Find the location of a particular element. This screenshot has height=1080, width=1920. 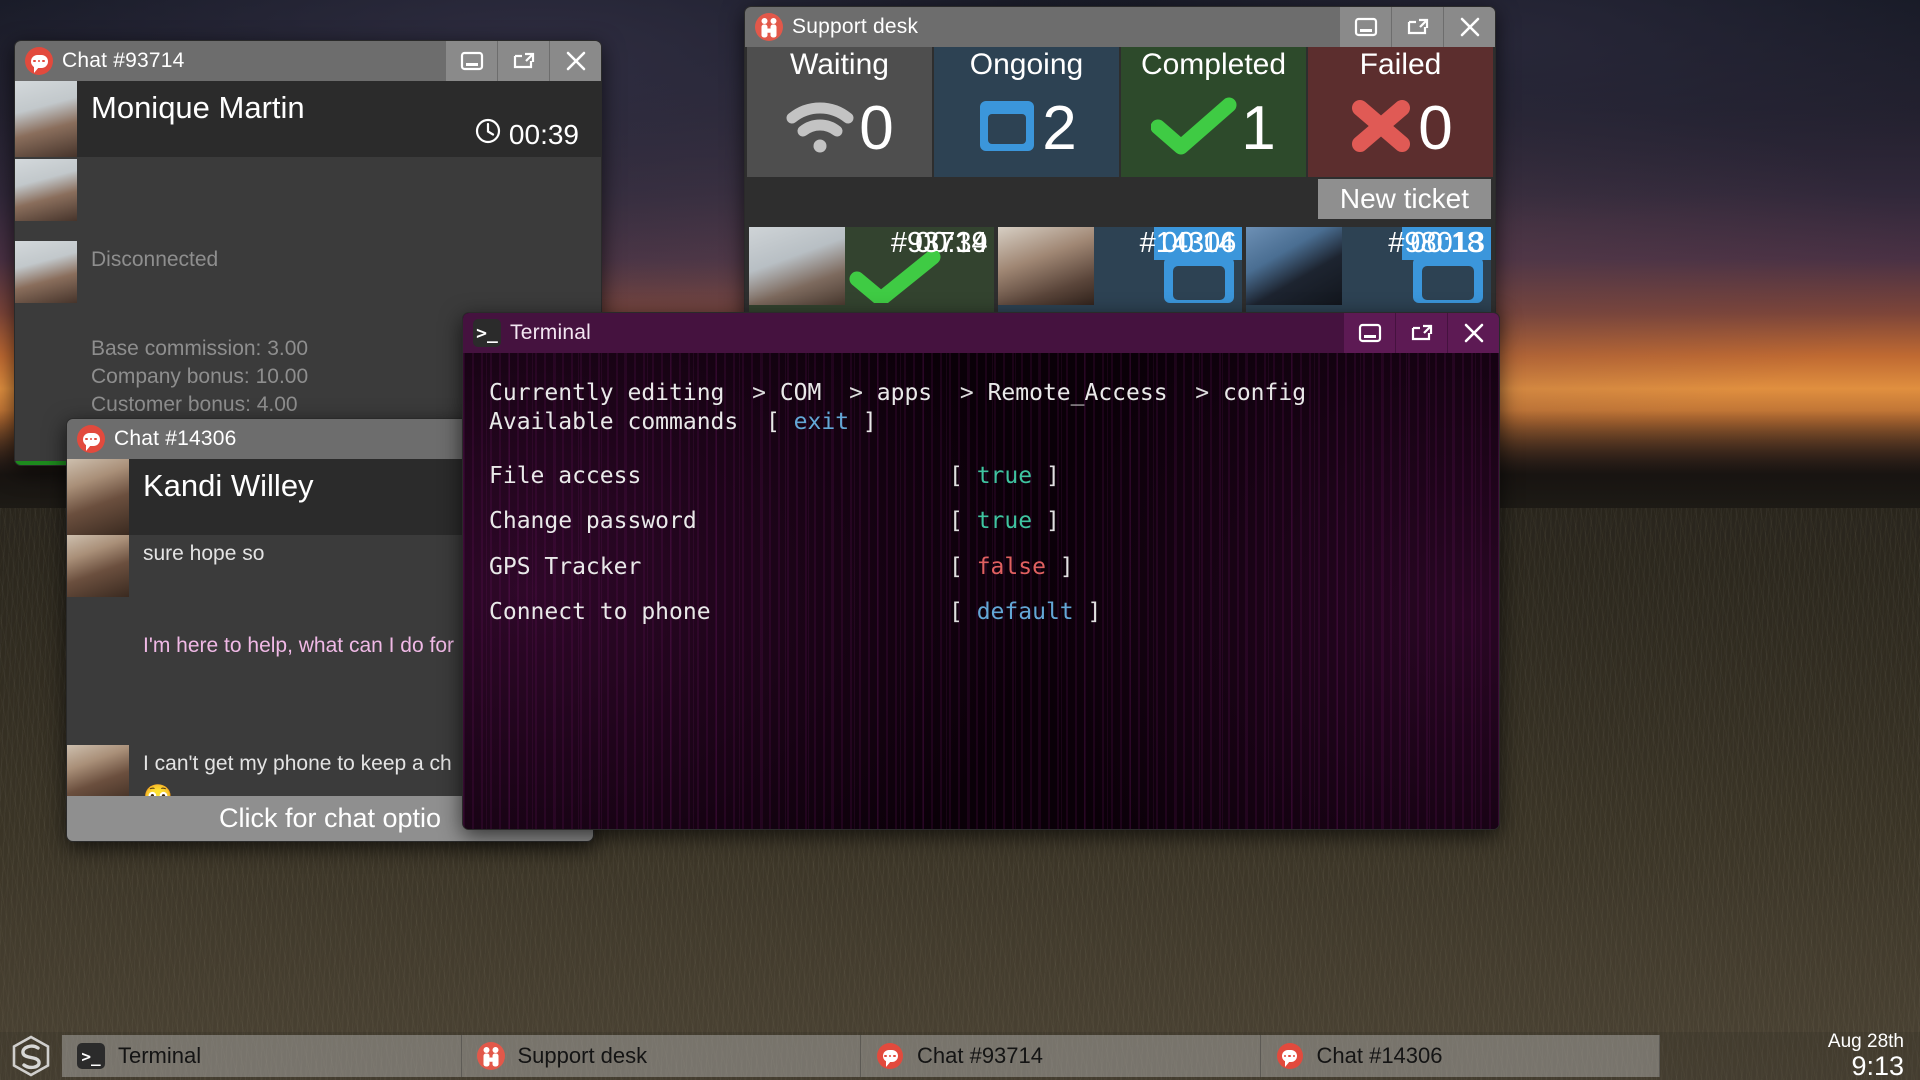

taskbar-item-chat-93714: Chat #93714 is located at coordinates (1061, 1056).